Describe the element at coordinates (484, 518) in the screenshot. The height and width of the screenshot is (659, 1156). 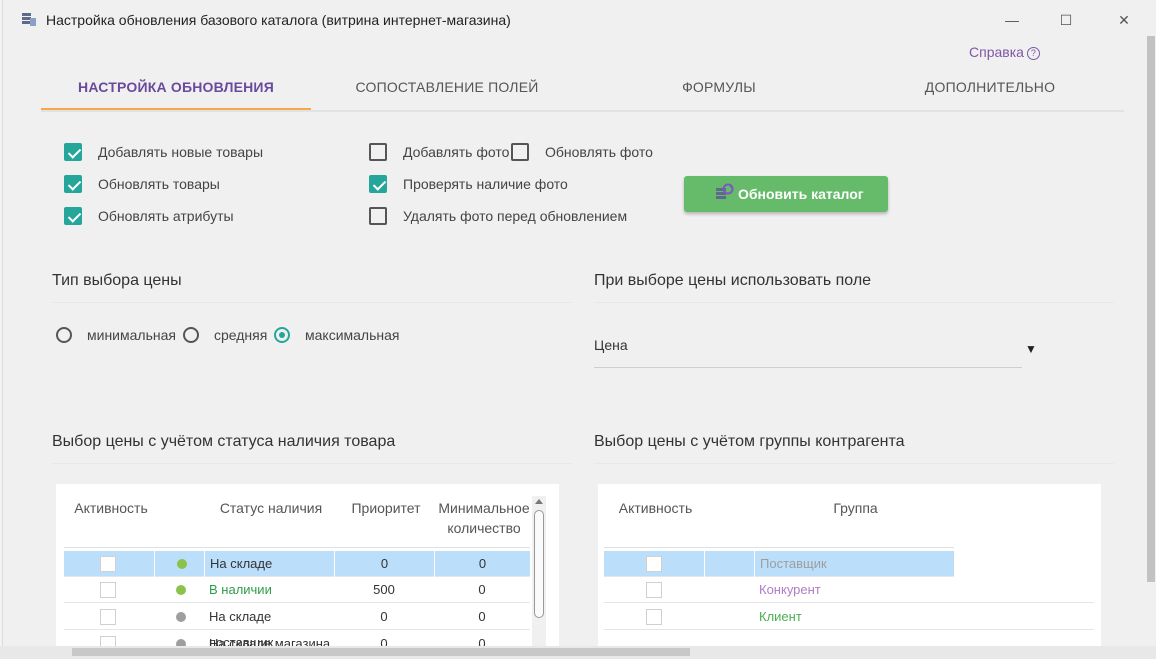
I see `col-min-qty: Минимальное количество` at that location.